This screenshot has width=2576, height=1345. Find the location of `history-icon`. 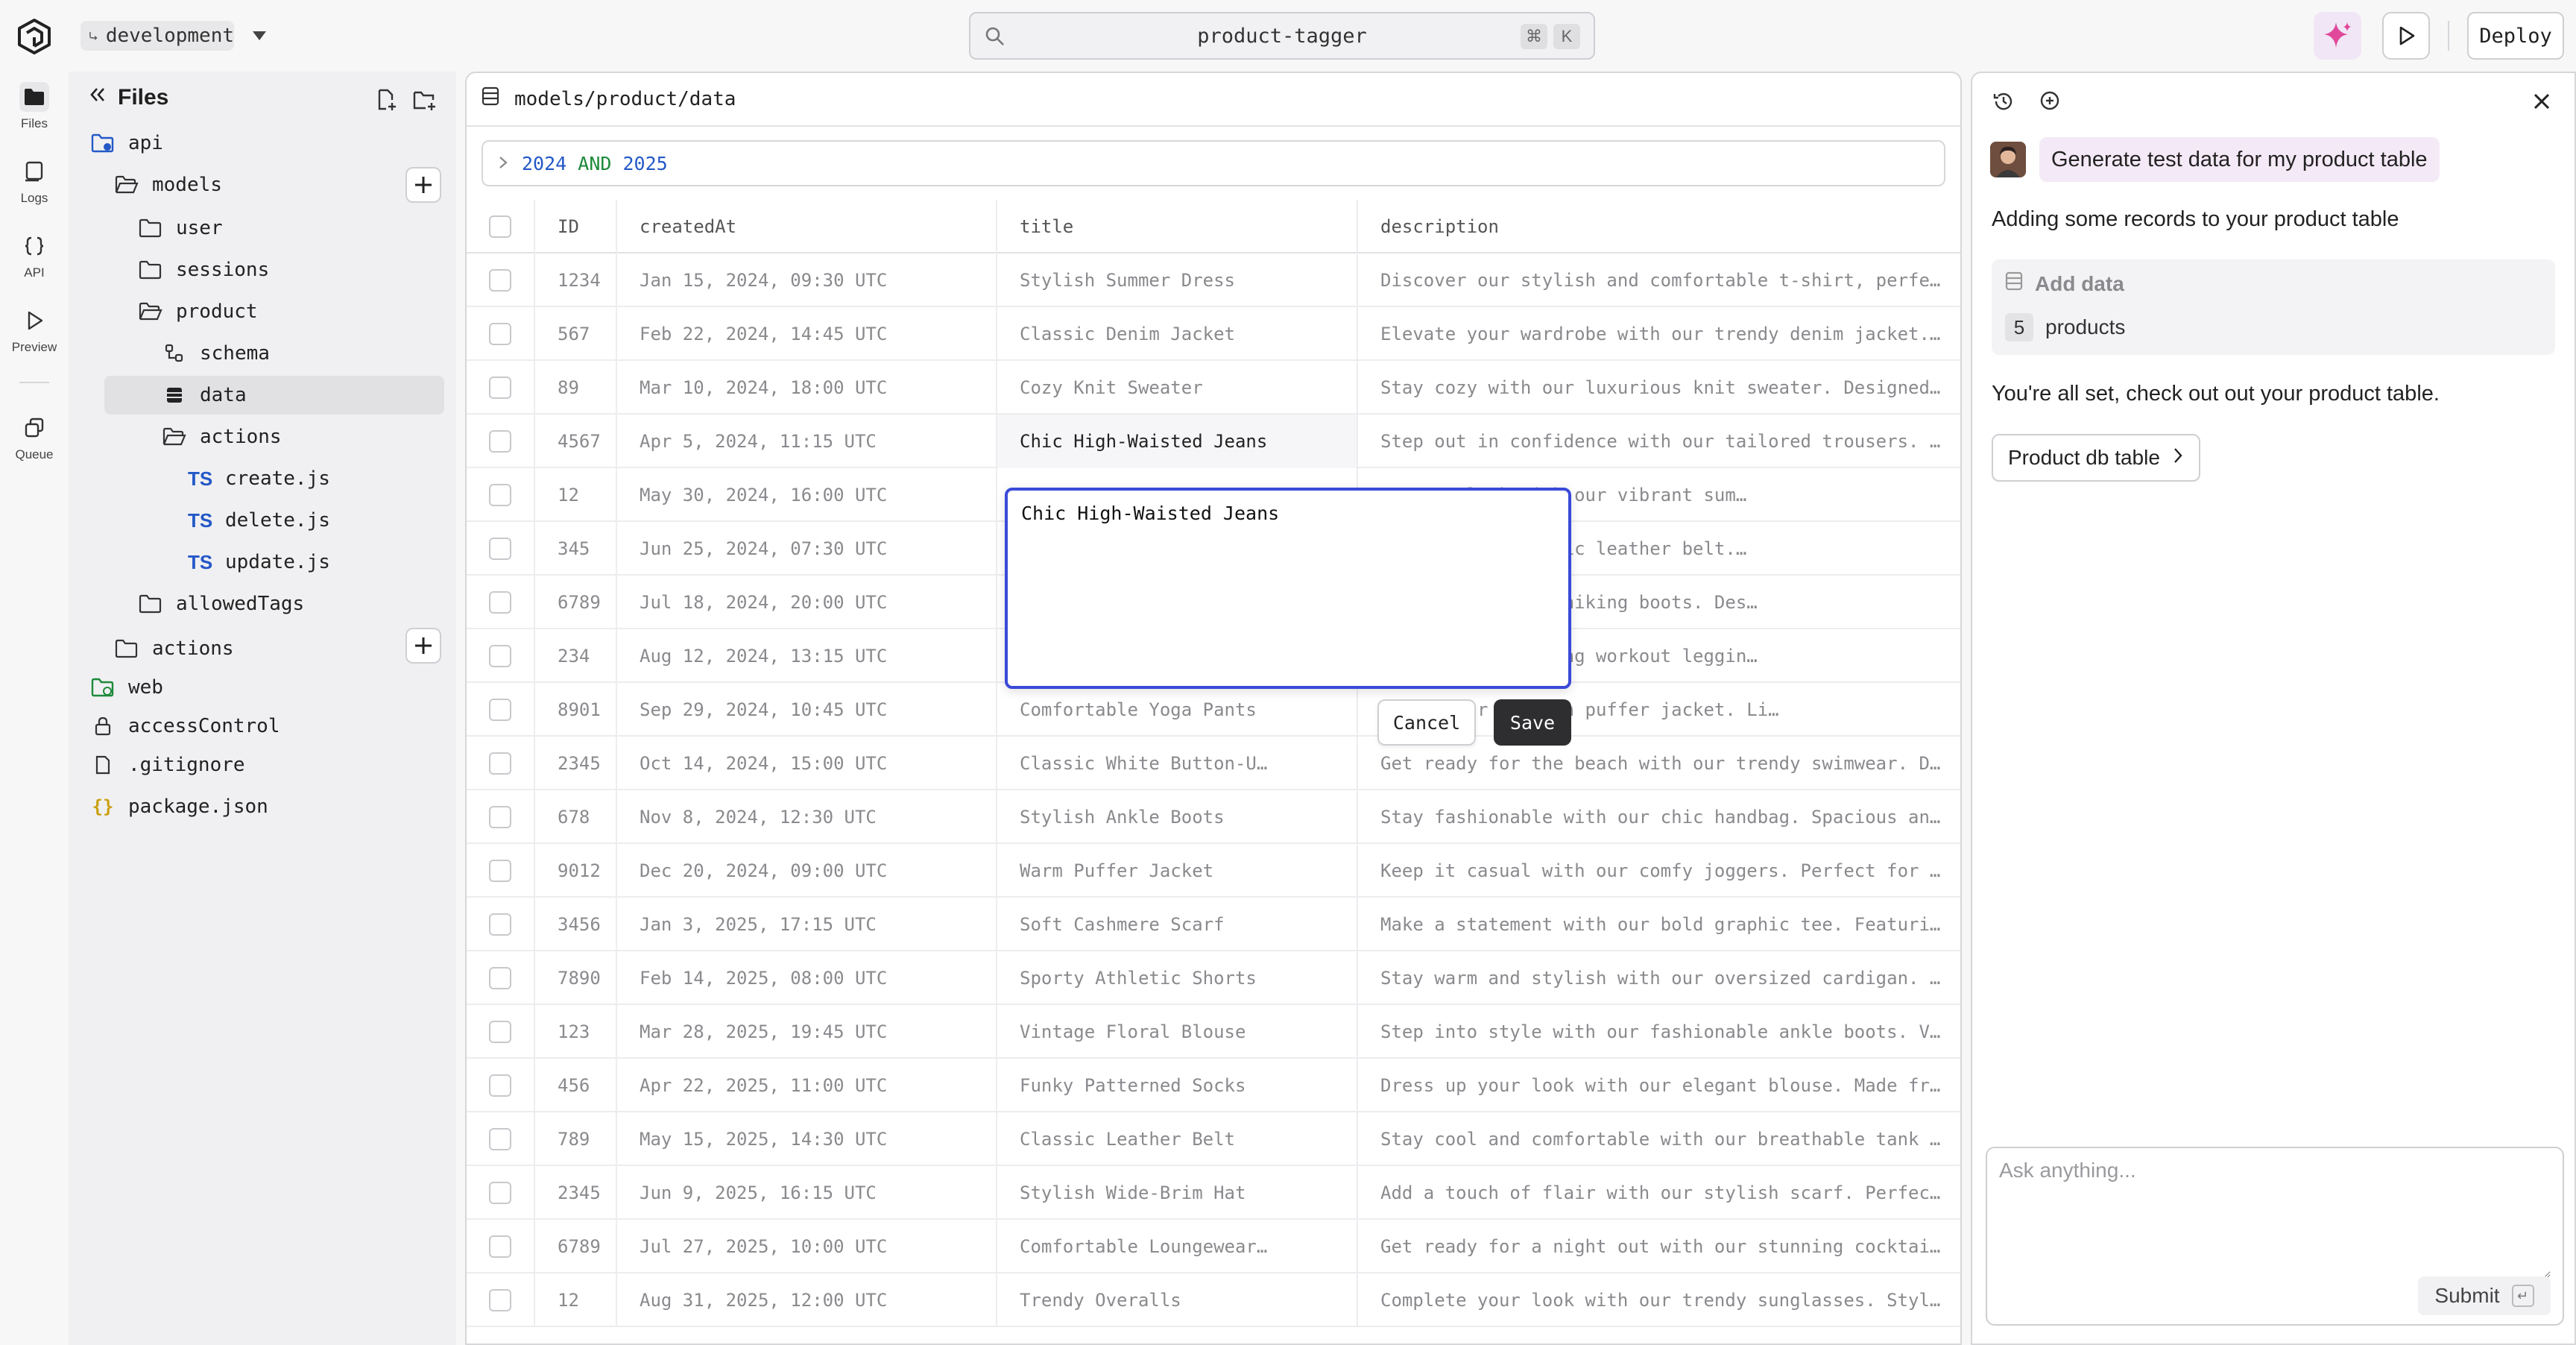

history-icon is located at coordinates (2003, 101).